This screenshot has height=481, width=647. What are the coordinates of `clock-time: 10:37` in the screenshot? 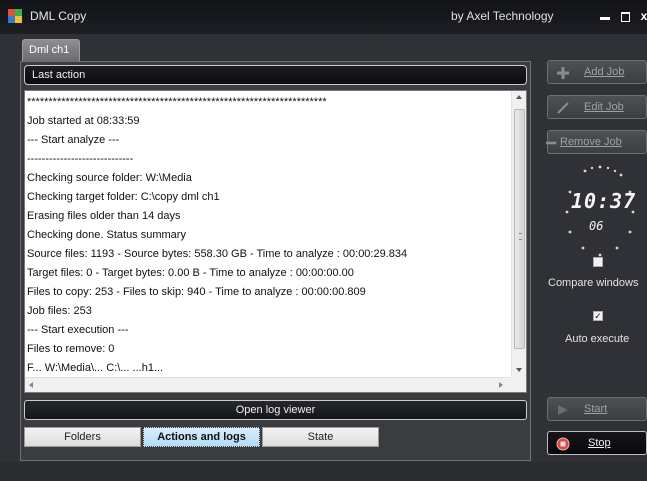 It's located at (604, 201).